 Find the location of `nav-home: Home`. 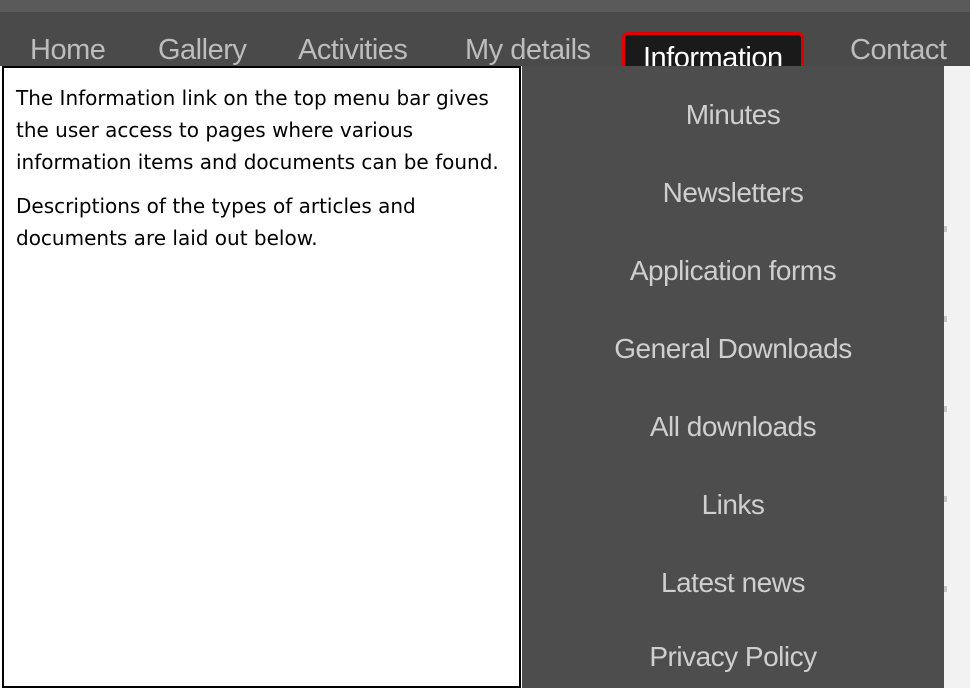

nav-home: Home is located at coordinates (68, 50).